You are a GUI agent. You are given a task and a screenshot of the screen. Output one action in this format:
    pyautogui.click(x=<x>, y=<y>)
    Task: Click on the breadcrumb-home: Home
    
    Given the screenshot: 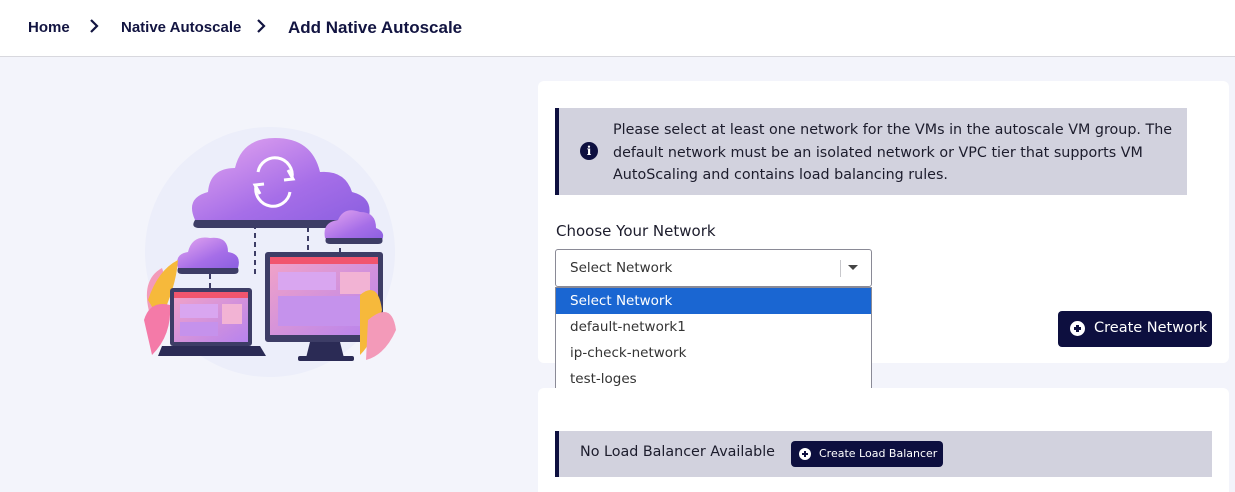 What is the action you would take?
    pyautogui.click(x=49, y=27)
    